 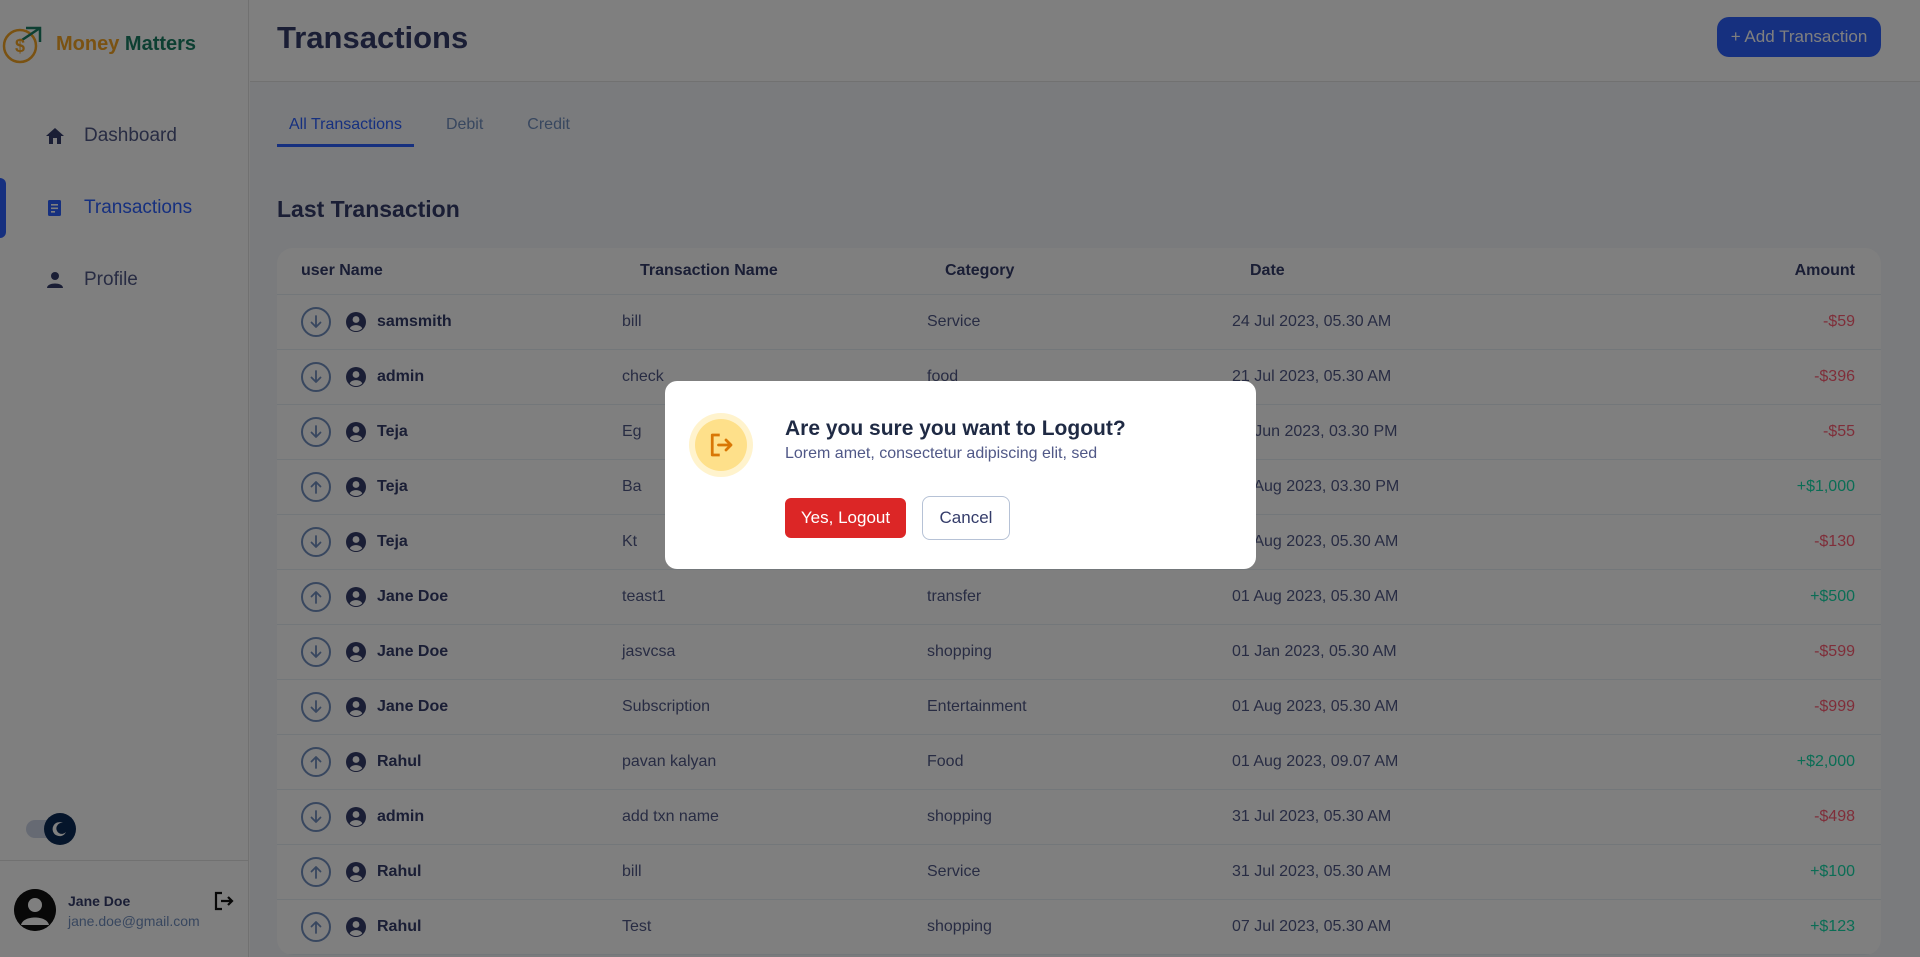 I want to click on logout-icon, so click(x=721, y=445).